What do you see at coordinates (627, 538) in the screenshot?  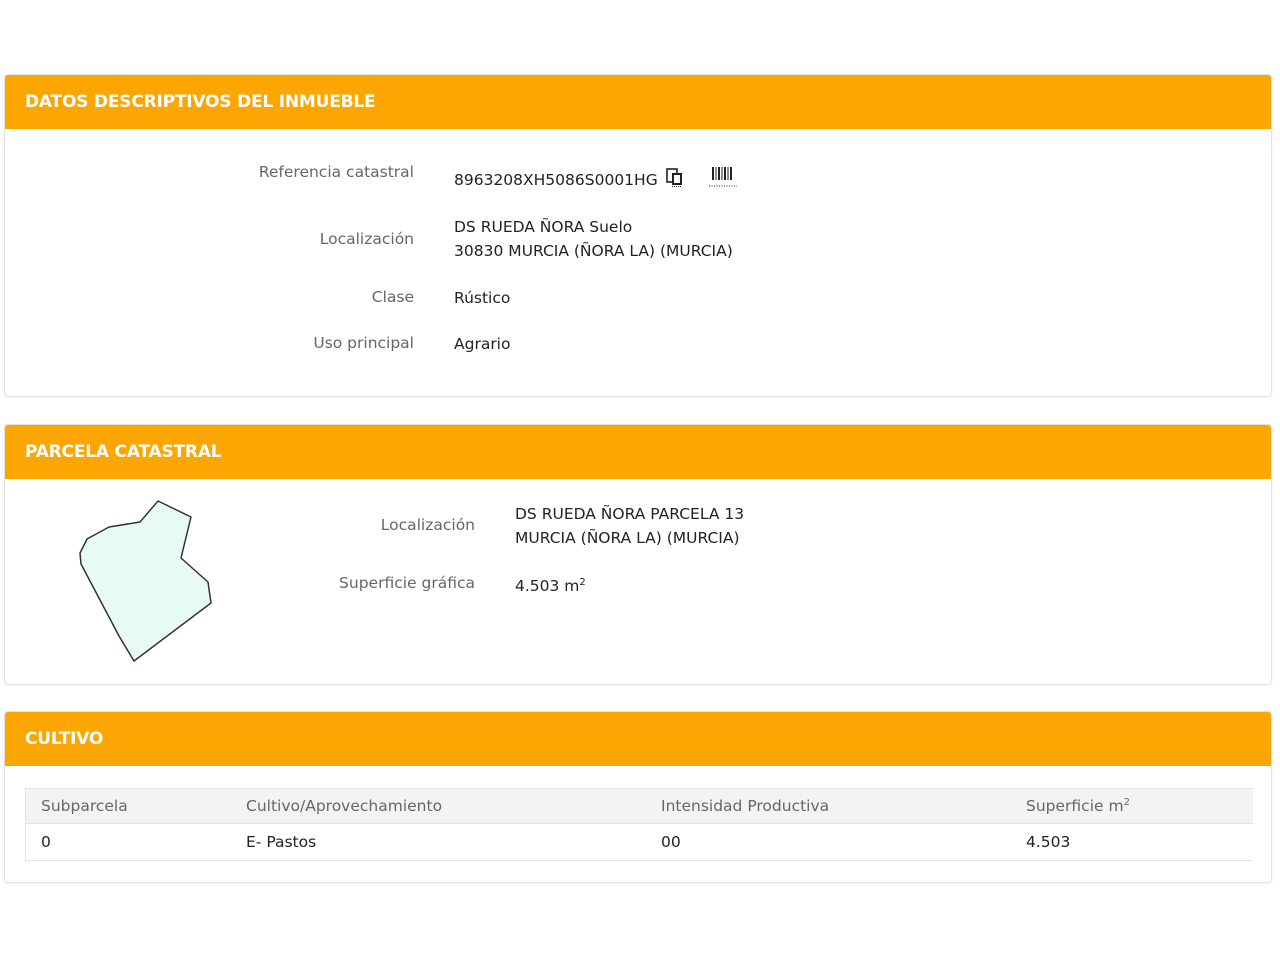 I see `parcela-localizacion-line2: MURCIA (ÑORA LA) (MURCIA)` at bounding box center [627, 538].